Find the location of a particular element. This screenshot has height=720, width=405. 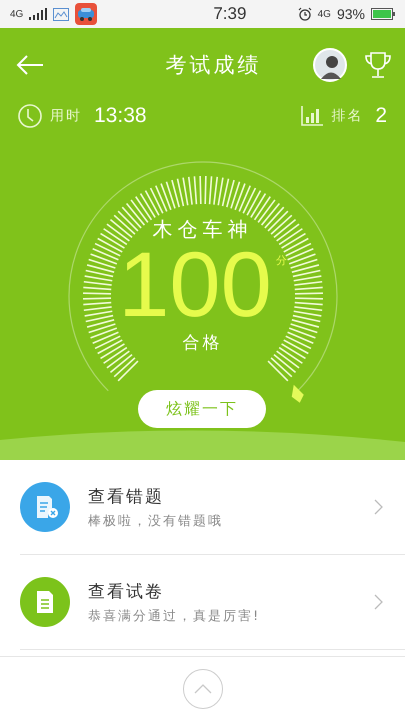

collapse-button is located at coordinates (202, 689).